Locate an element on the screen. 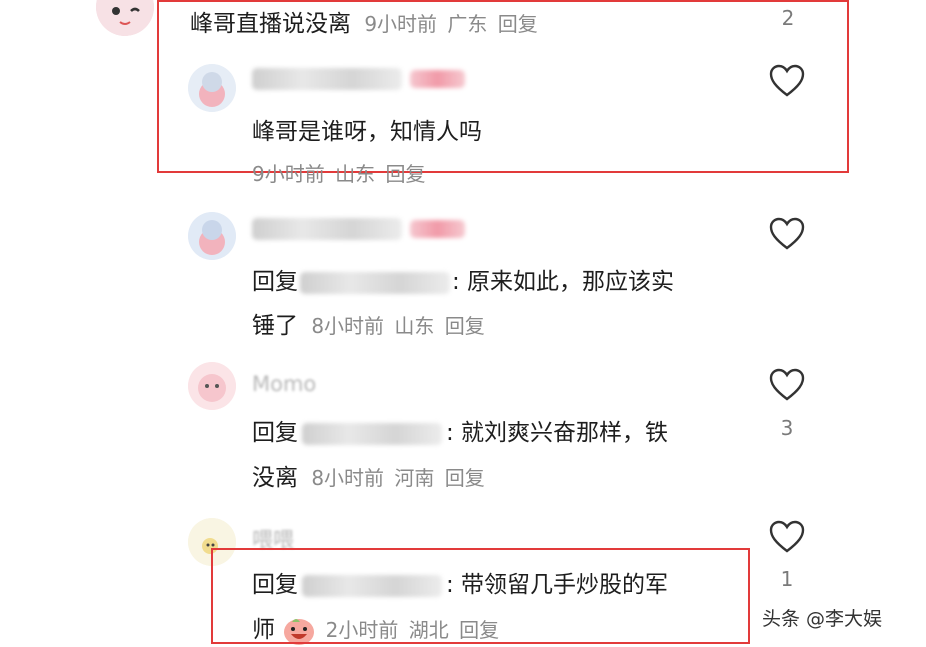  comment-body: 回复 : 就刘爽兴奋那样，铁 is located at coordinates (460, 430).